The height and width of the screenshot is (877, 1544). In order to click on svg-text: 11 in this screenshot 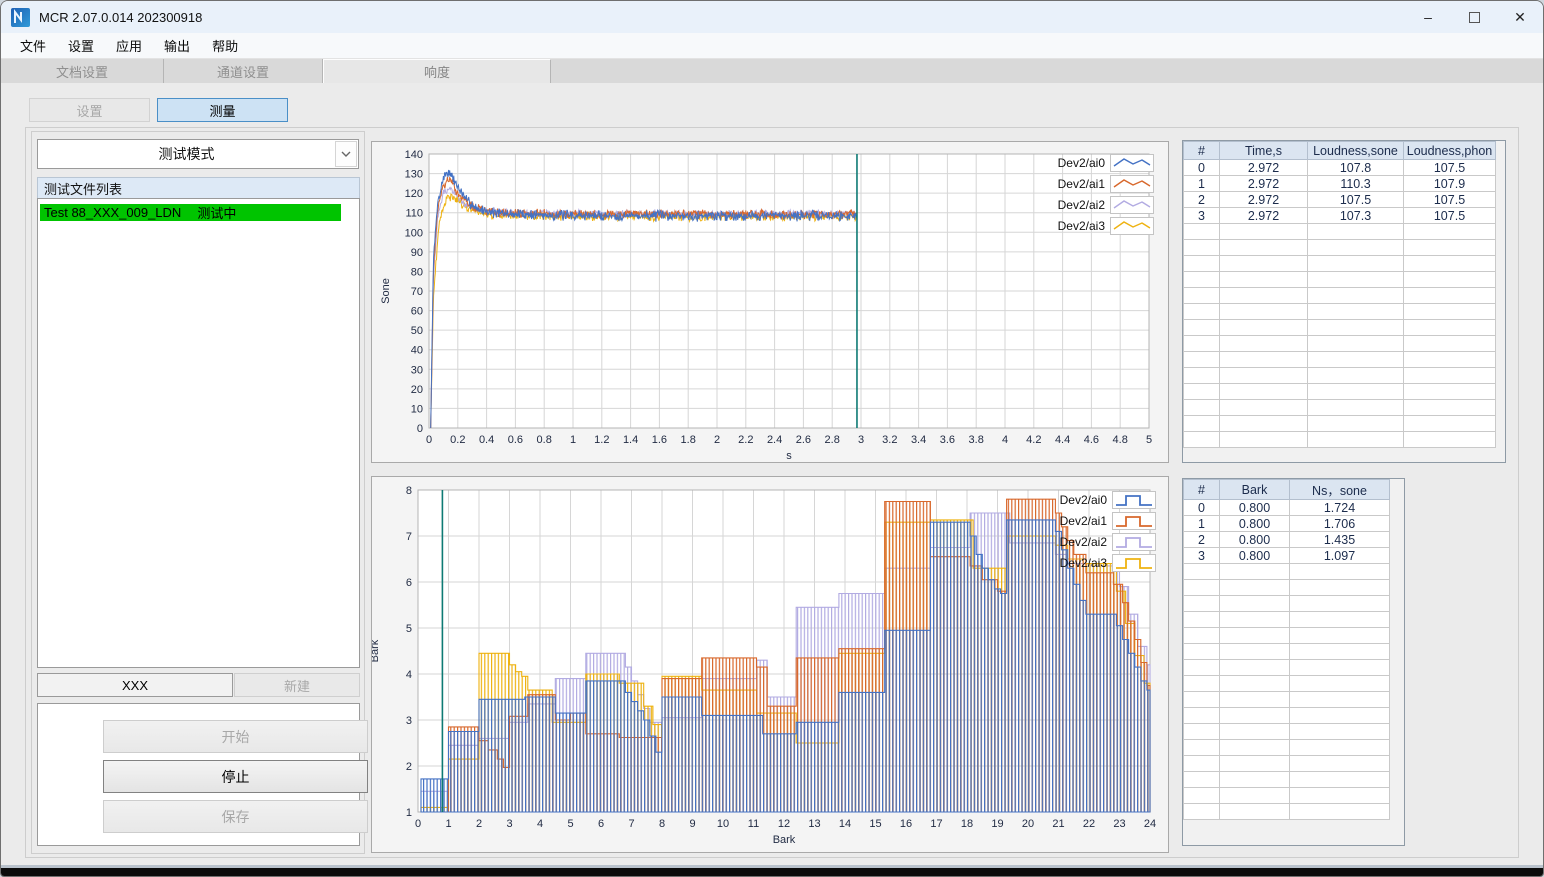, I will do `click(753, 824)`.